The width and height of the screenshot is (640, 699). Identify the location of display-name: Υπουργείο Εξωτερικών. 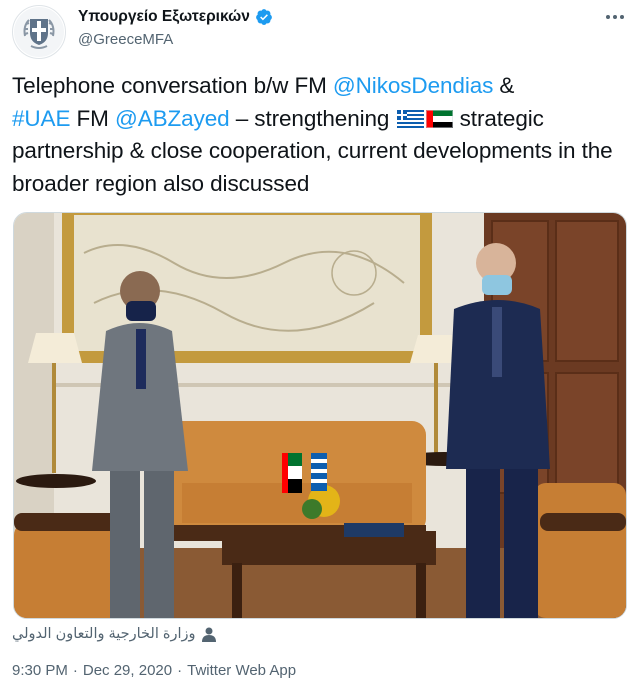
(164, 17).